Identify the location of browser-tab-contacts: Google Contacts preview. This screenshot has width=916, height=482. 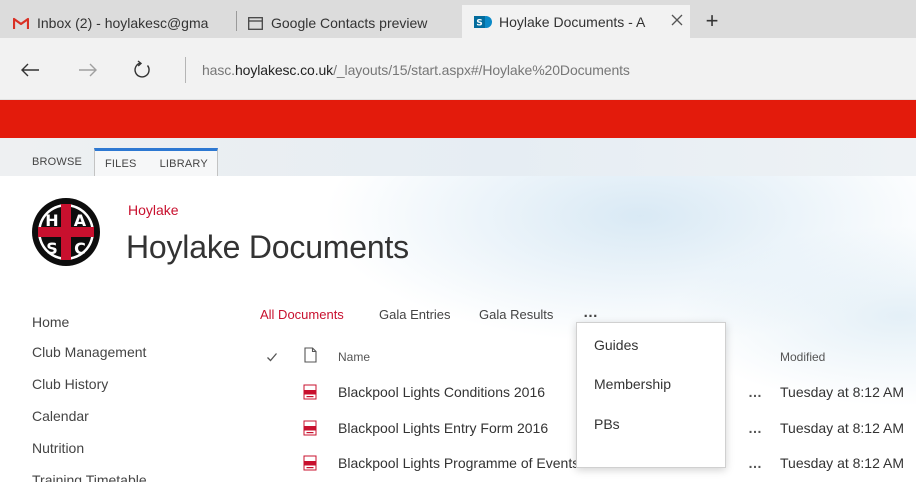
(350, 23).